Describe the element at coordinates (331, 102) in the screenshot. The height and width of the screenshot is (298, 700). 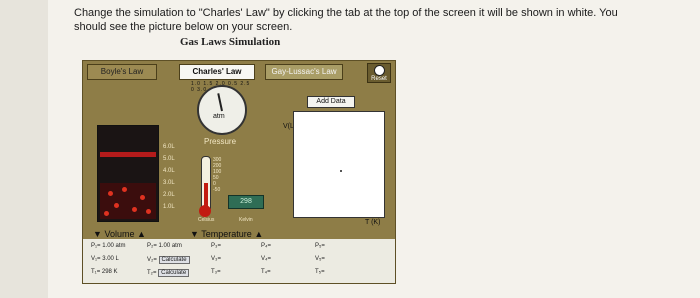
I see `add-data-button: Add Data` at that location.